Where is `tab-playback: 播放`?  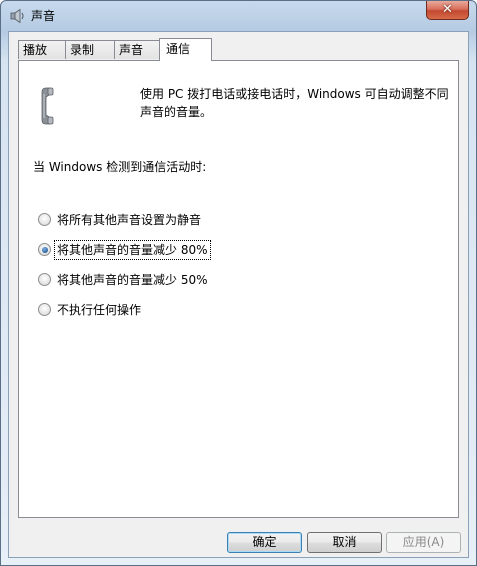
tab-playback: 播放 is located at coordinates (42, 49).